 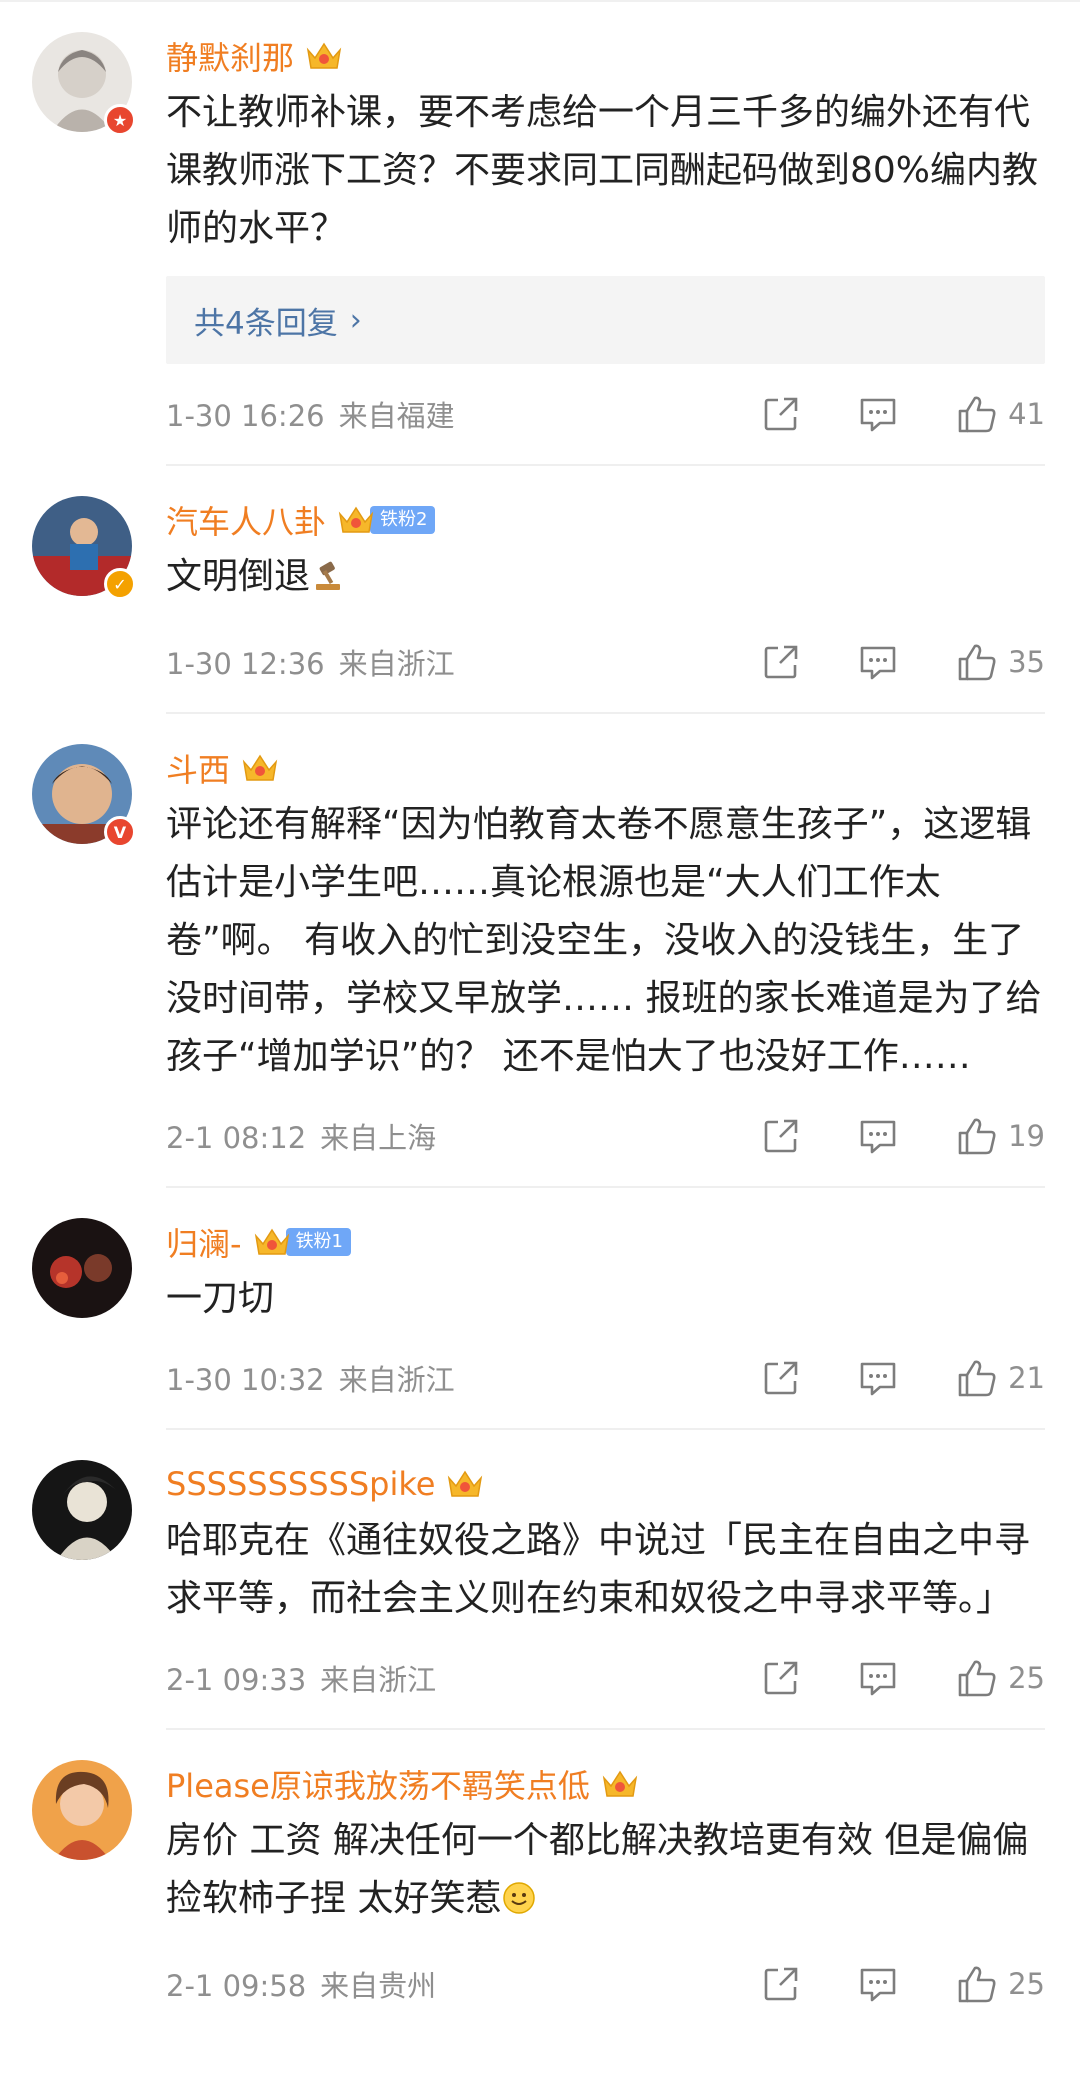 What do you see at coordinates (519, 1905) in the screenshot?
I see `smile-emoji-icon` at bounding box center [519, 1905].